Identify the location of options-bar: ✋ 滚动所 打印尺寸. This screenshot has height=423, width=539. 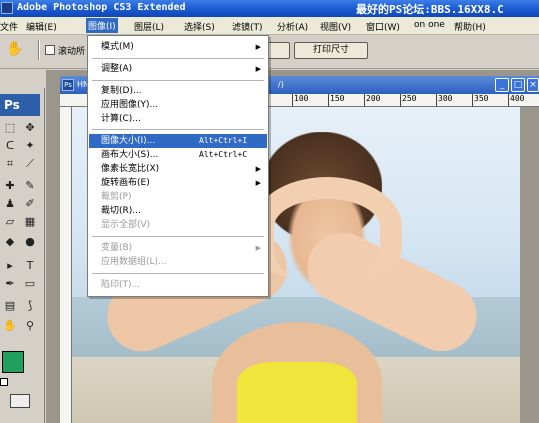
(269, 52).